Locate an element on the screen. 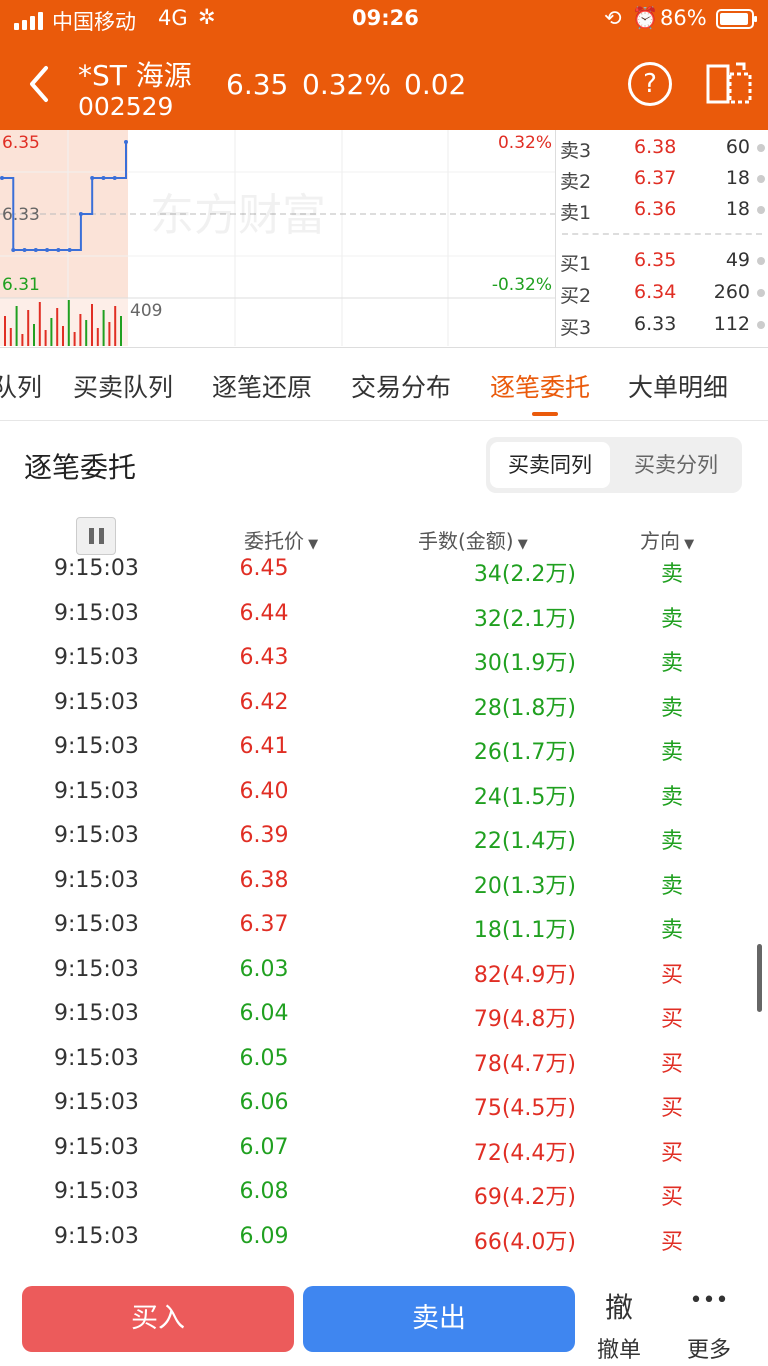 This screenshot has width=768, height=1366. order-quantity: 34(2.2万) is located at coordinates (524, 574).